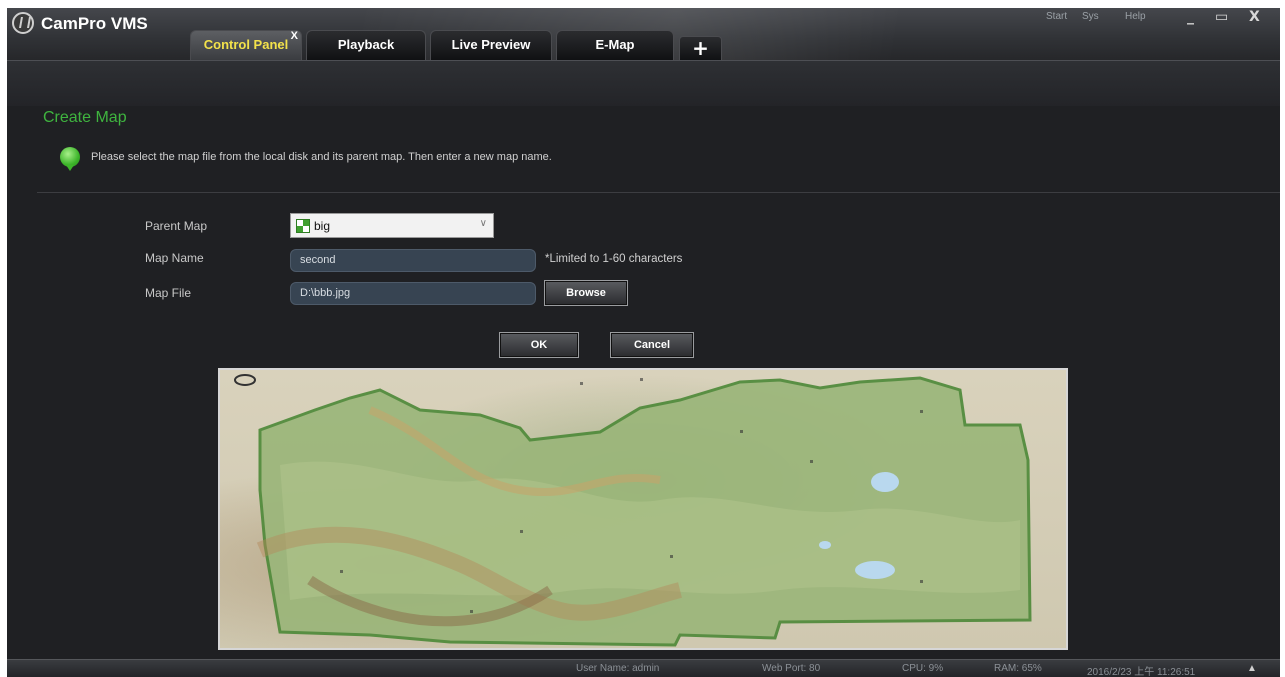 Image resolution: width=1285 pixels, height=677 pixels. I want to click on tab-label: E-Map, so click(615, 44).